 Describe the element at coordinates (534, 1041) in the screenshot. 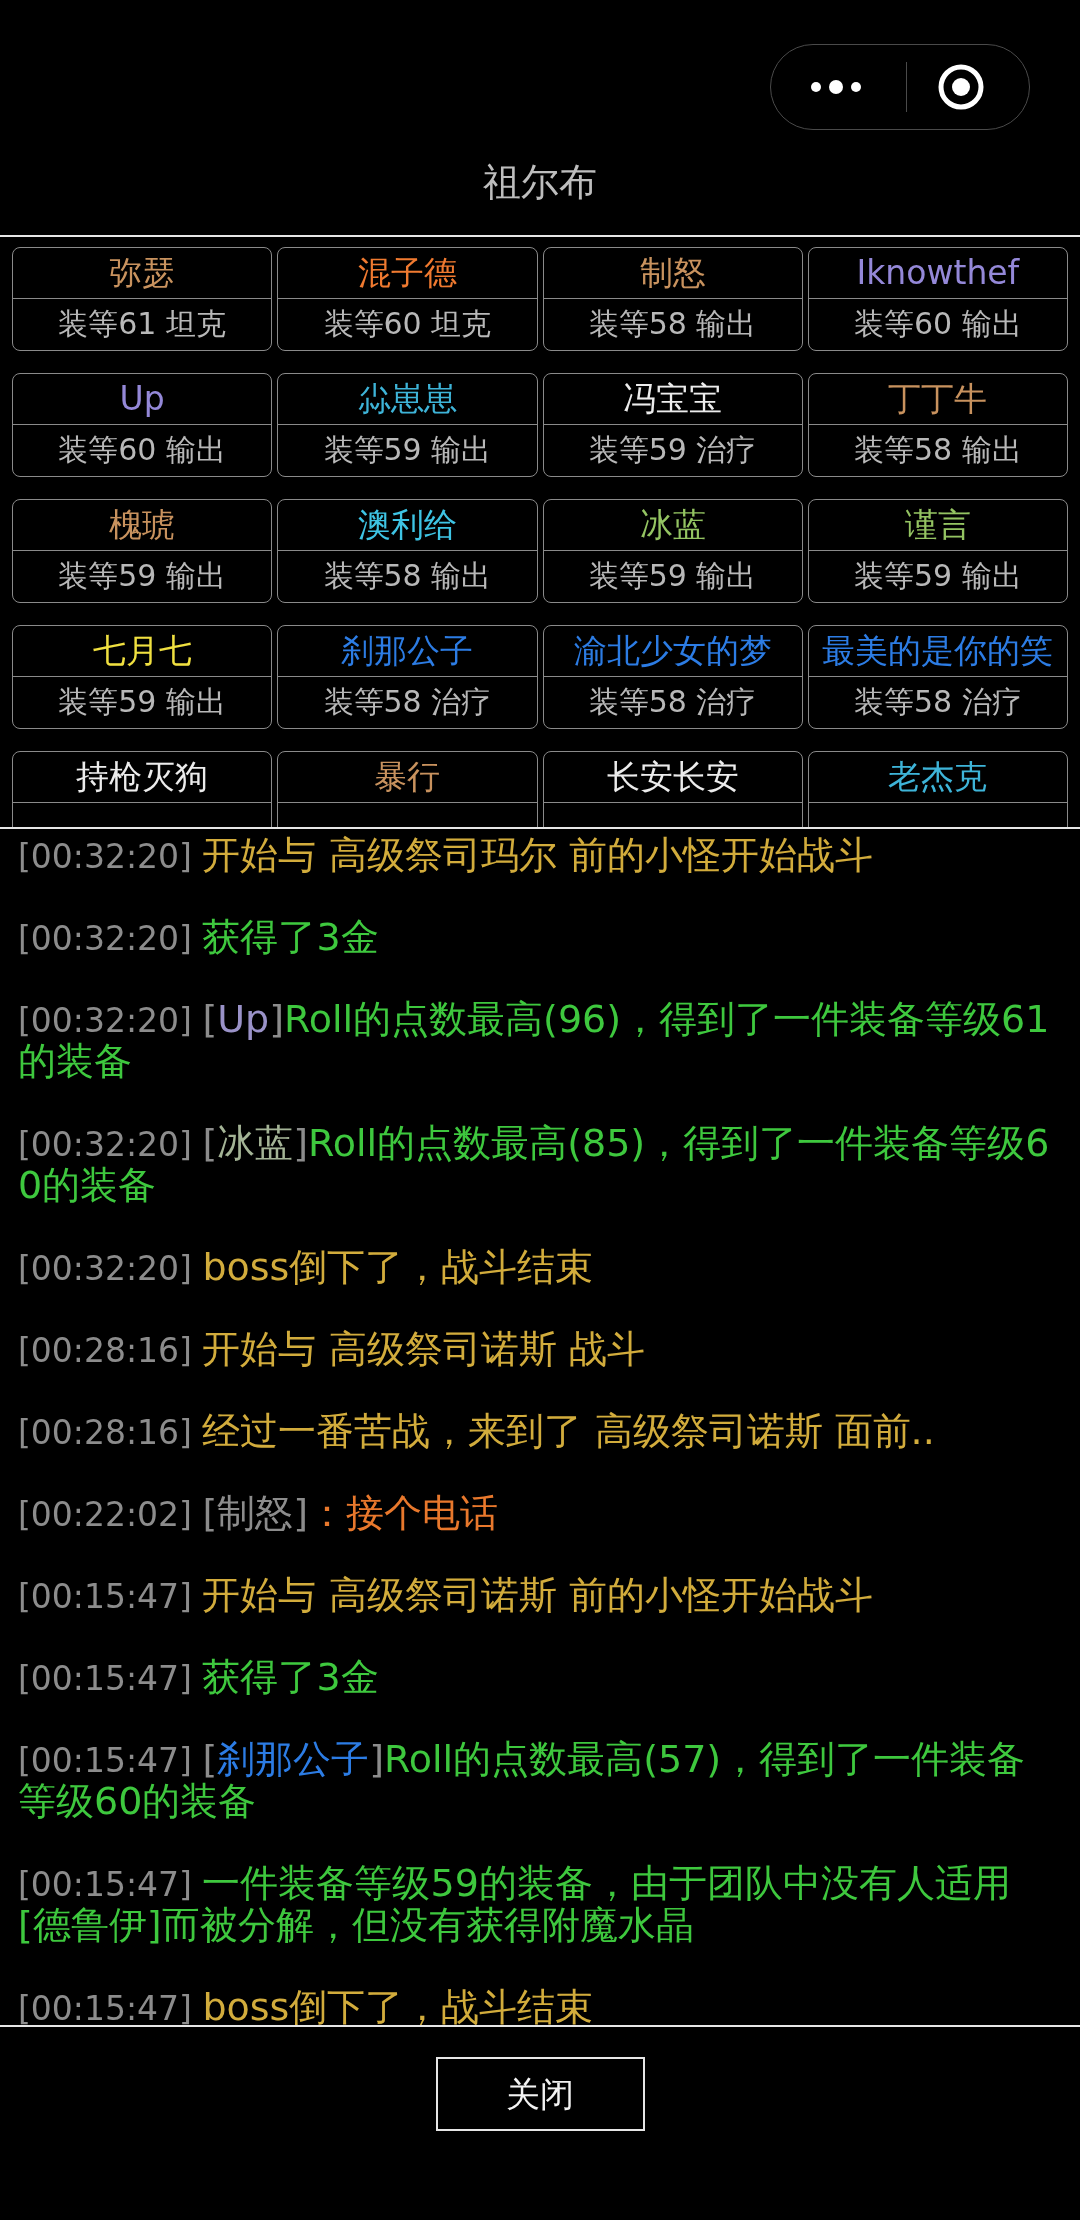

I see `log-entry: [00:32:20] [Up]Roll的点数最高(96)，得到了一件装备等级61的装备` at that location.